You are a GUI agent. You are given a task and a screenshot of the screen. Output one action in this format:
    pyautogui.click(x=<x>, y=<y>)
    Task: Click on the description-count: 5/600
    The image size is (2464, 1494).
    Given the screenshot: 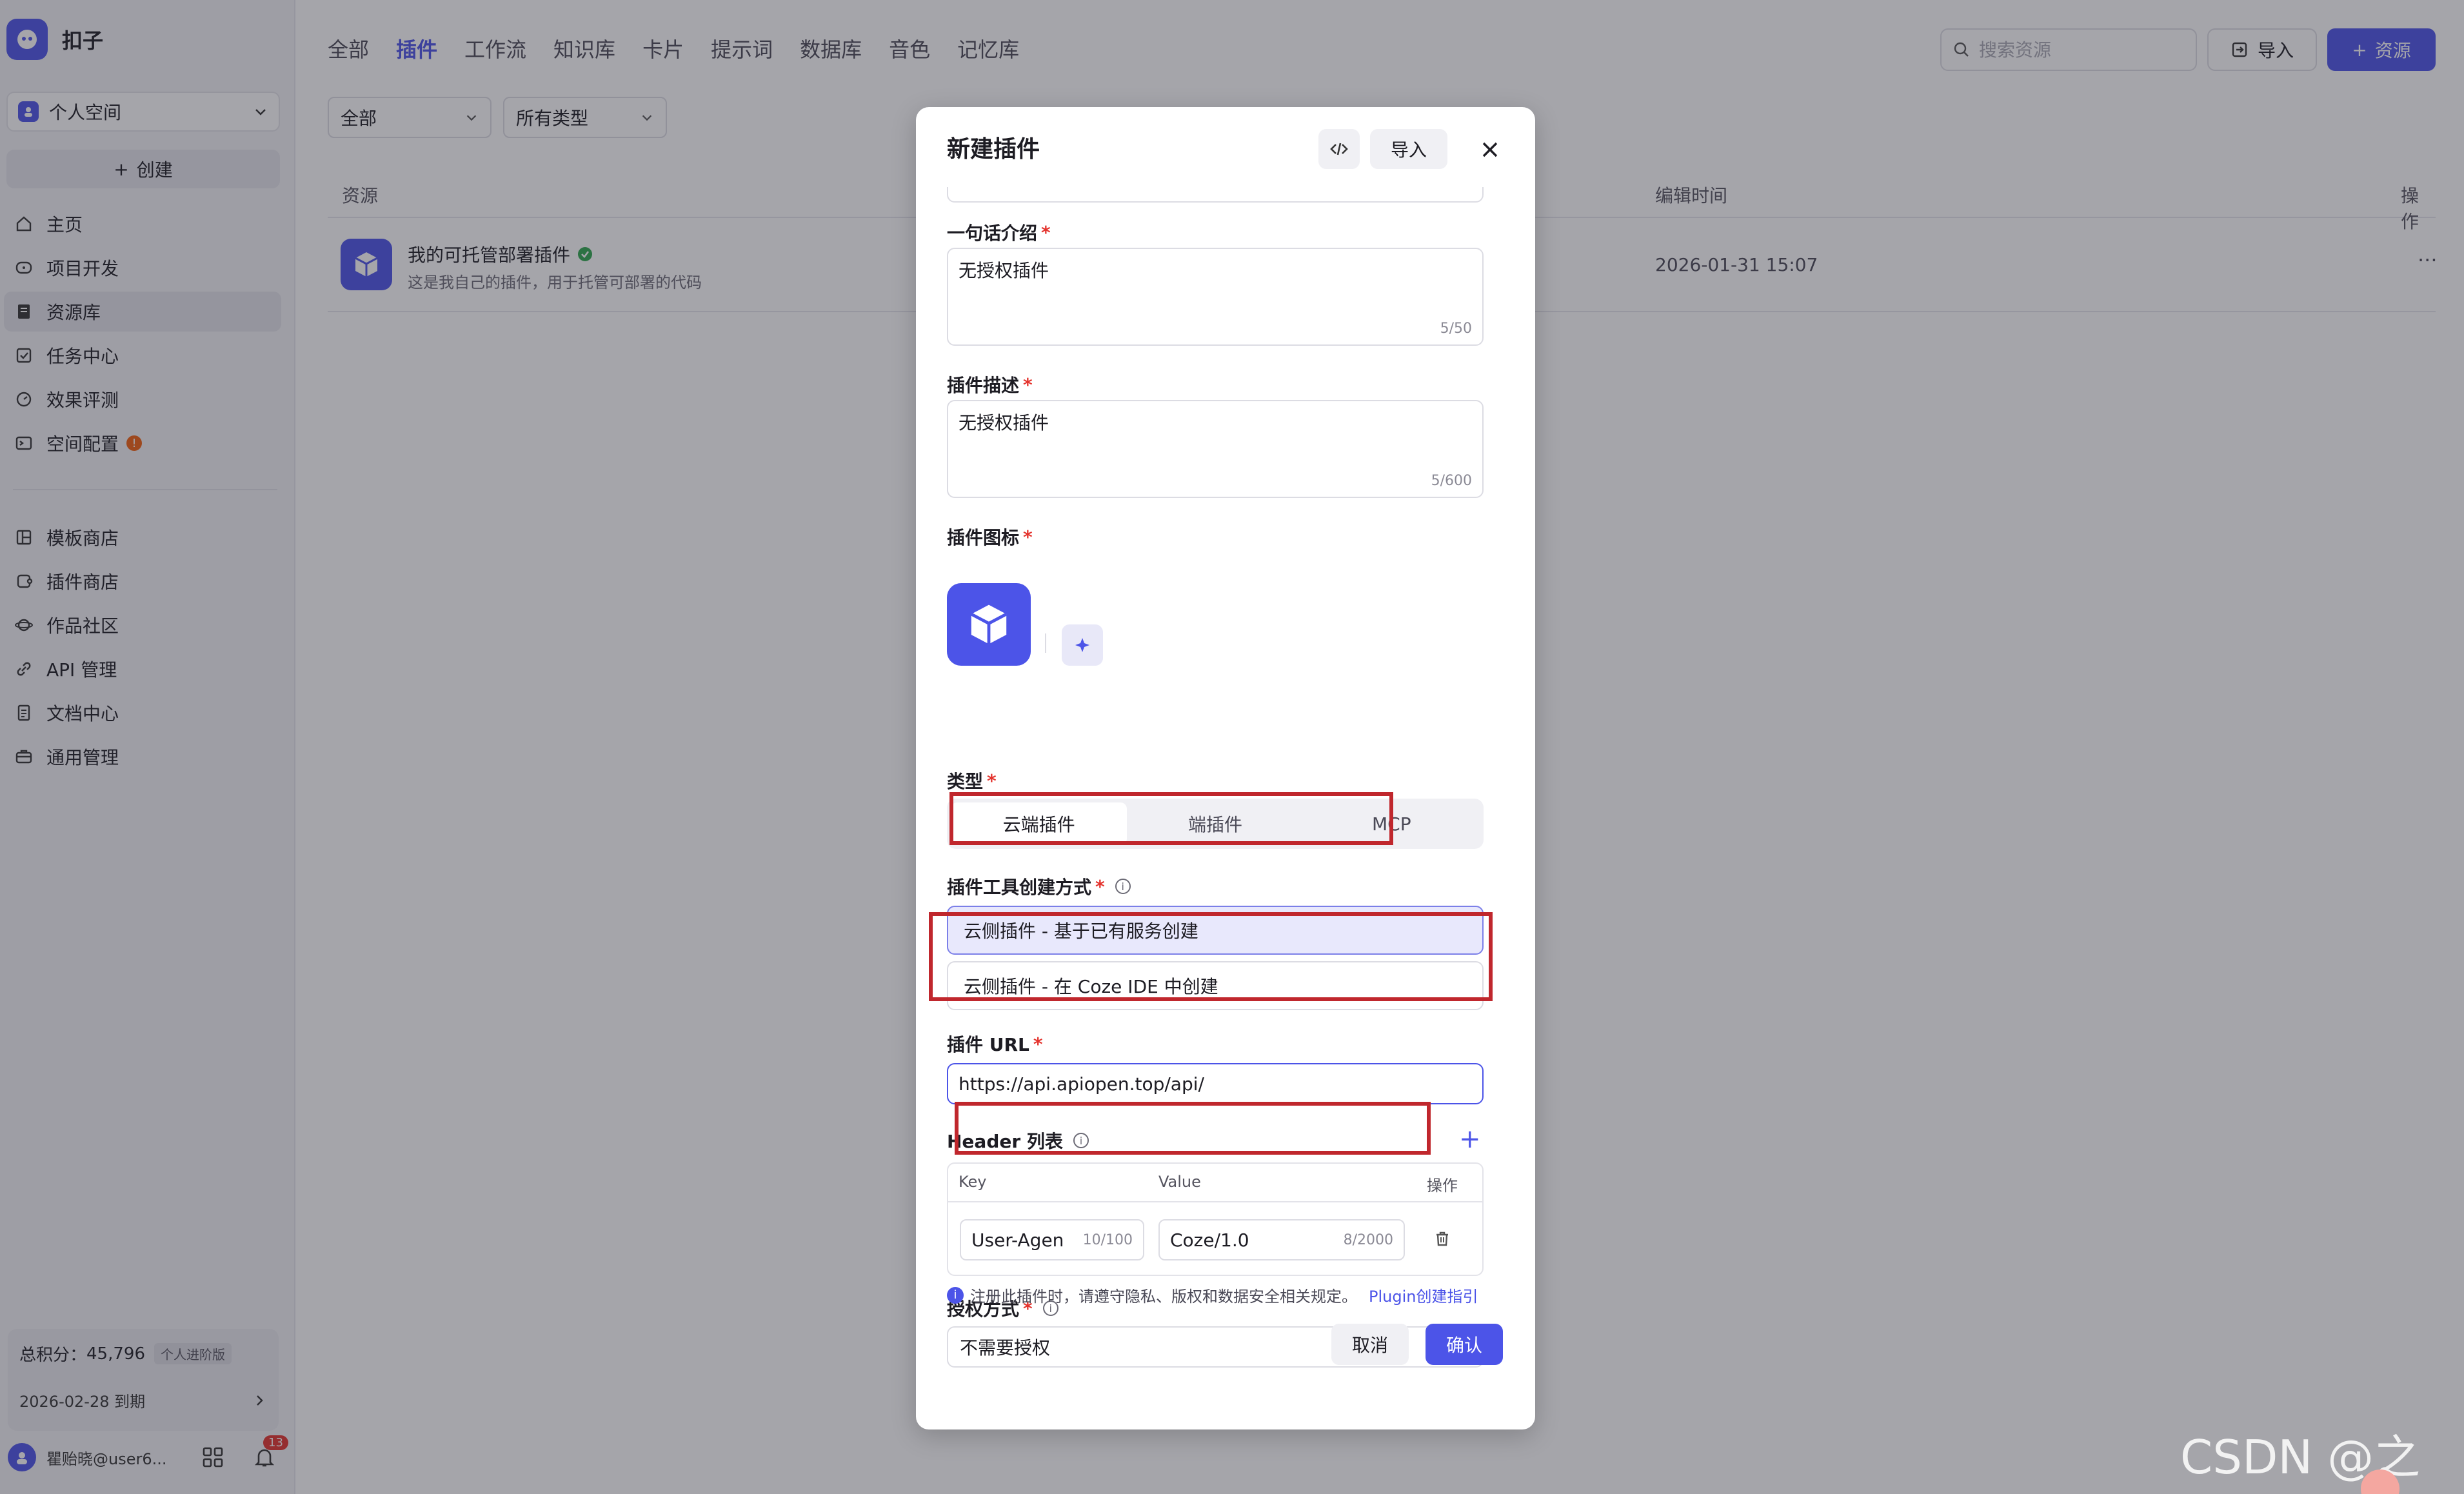 What is the action you would take?
    pyautogui.click(x=1452, y=481)
    